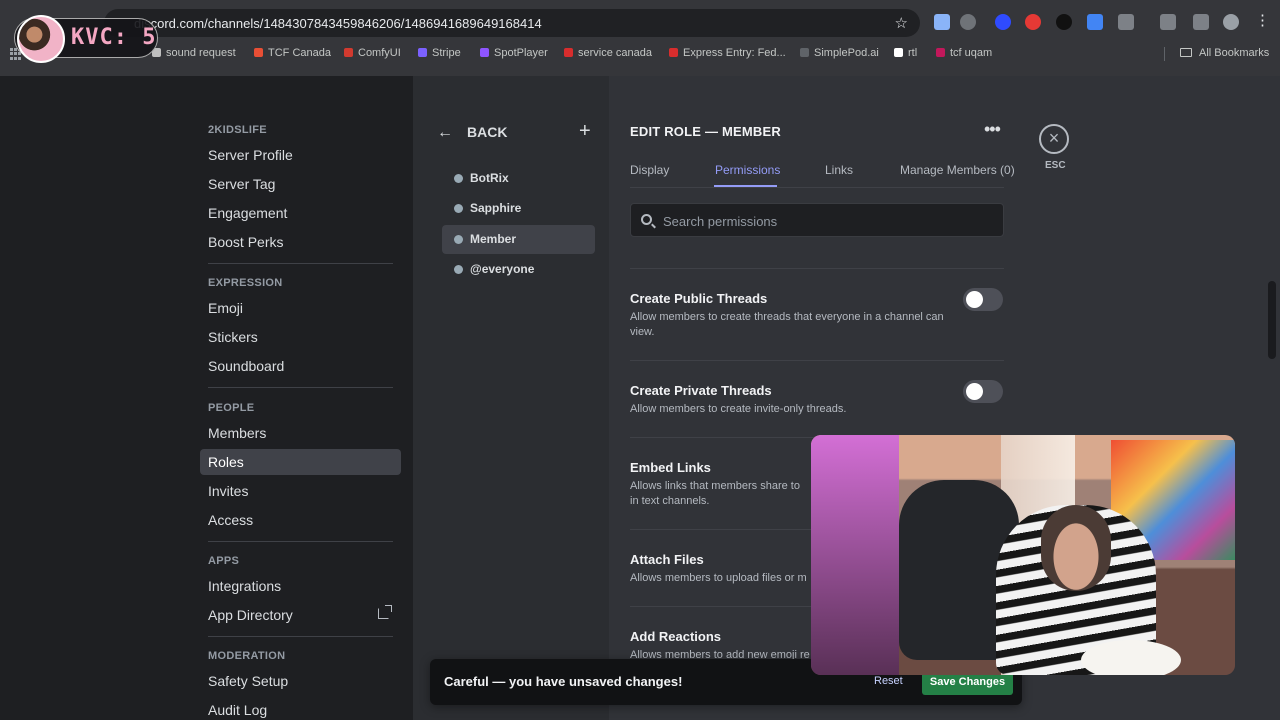 The image size is (1280, 720). What do you see at coordinates (300, 520) in the screenshot?
I see `sidebar-item-access: Access` at bounding box center [300, 520].